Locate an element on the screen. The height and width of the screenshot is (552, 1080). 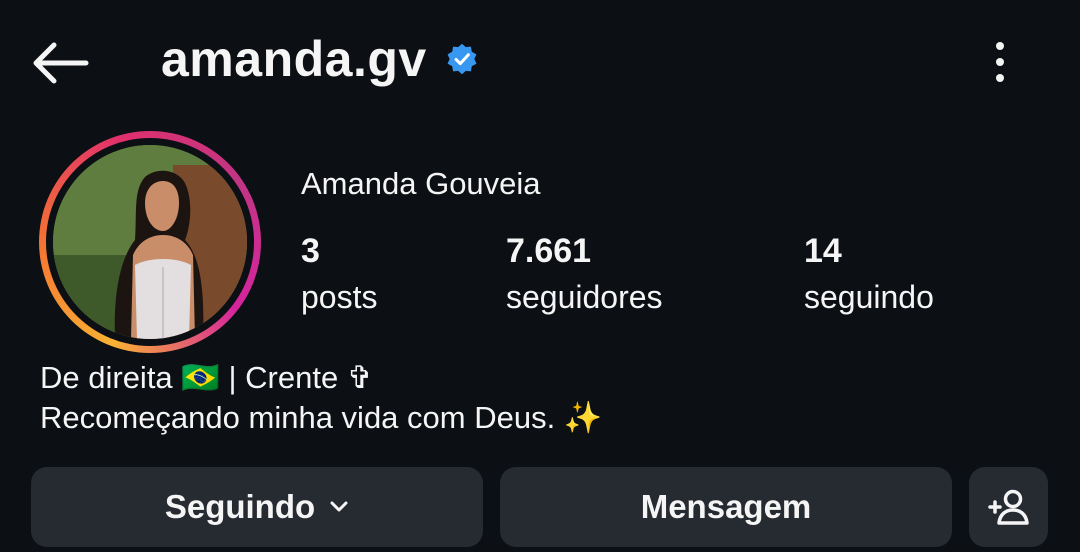
message-button-label: Mensagem is located at coordinates (726, 506).